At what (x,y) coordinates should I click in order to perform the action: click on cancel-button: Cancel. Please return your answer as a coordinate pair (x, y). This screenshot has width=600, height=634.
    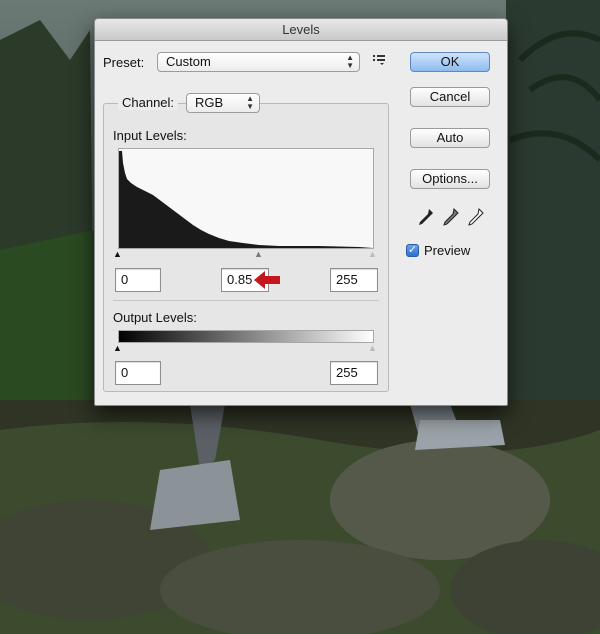
    Looking at the image, I should click on (450, 97).